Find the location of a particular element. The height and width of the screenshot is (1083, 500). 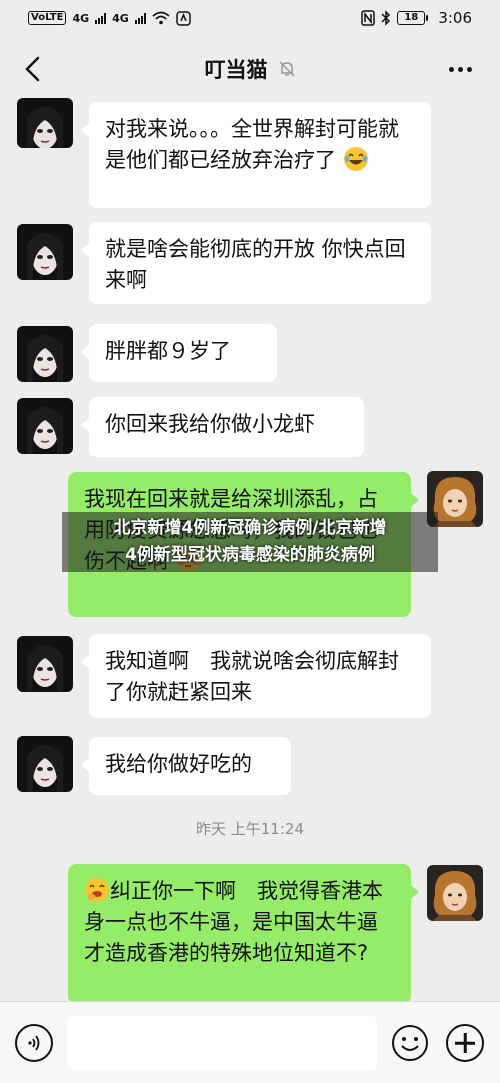

nfc-icon is located at coordinates (368, 18).